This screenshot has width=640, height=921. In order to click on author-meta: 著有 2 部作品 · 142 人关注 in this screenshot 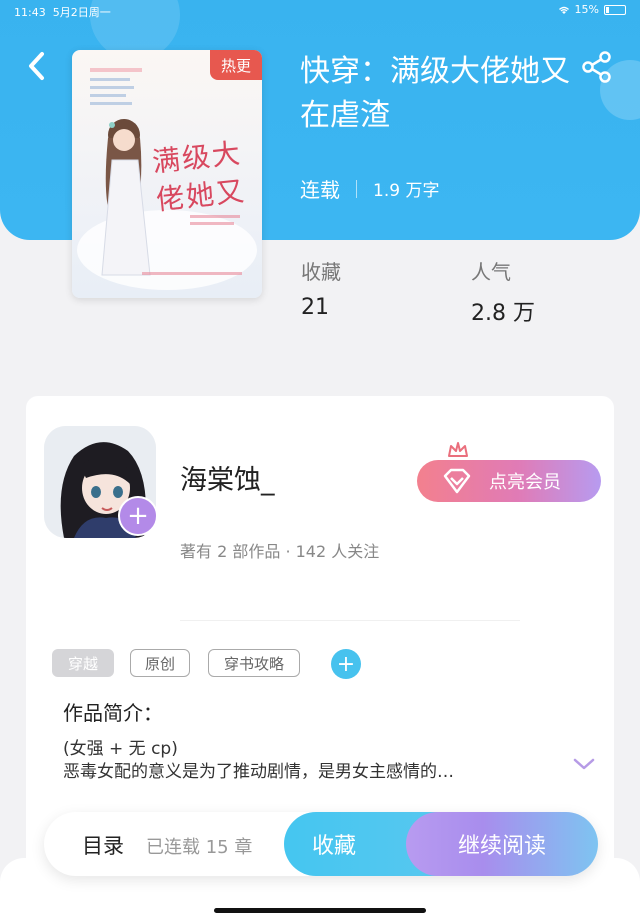, I will do `click(280, 551)`.